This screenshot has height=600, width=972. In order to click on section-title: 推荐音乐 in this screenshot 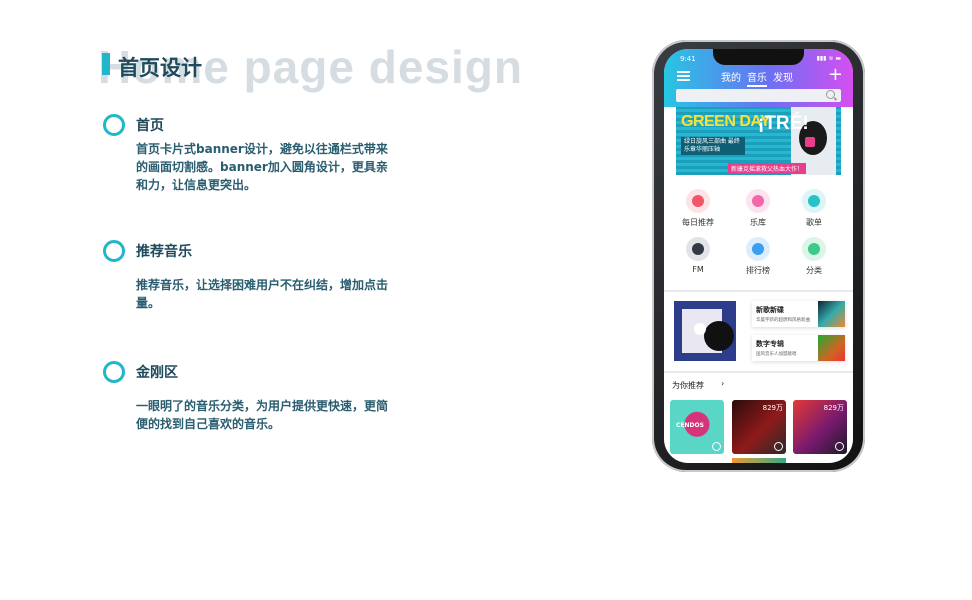, I will do `click(164, 252)`.